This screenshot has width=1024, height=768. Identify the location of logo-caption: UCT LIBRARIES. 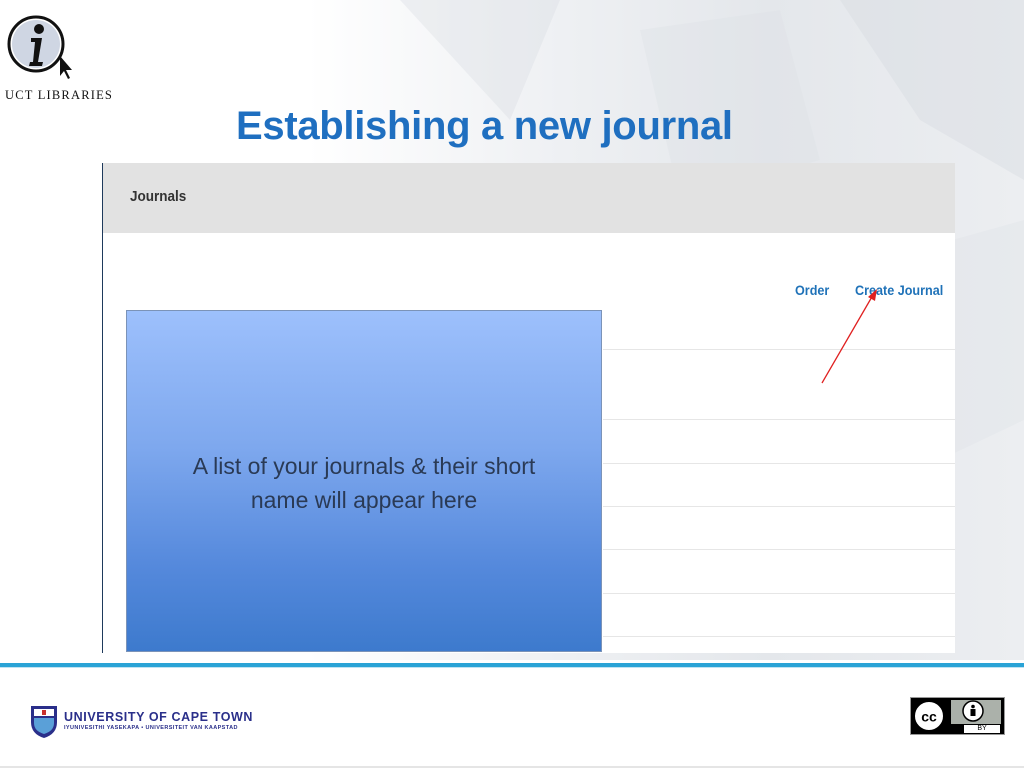
(59, 95).